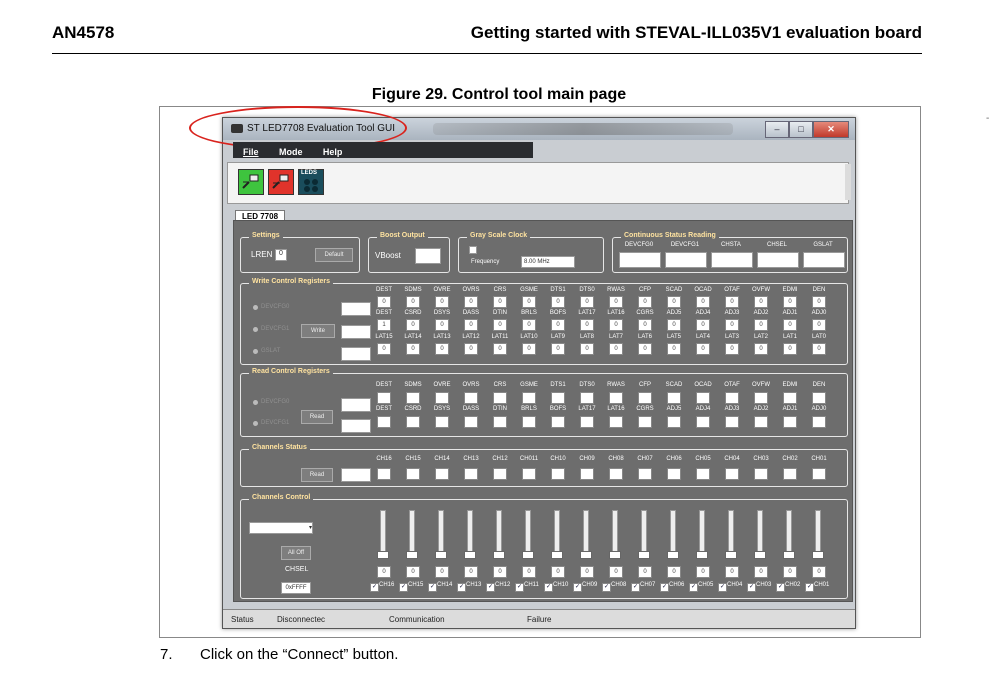  What do you see at coordinates (291, 152) in the screenshot?
I see `menu-mode: Mode` at bounding box center [291, 152].